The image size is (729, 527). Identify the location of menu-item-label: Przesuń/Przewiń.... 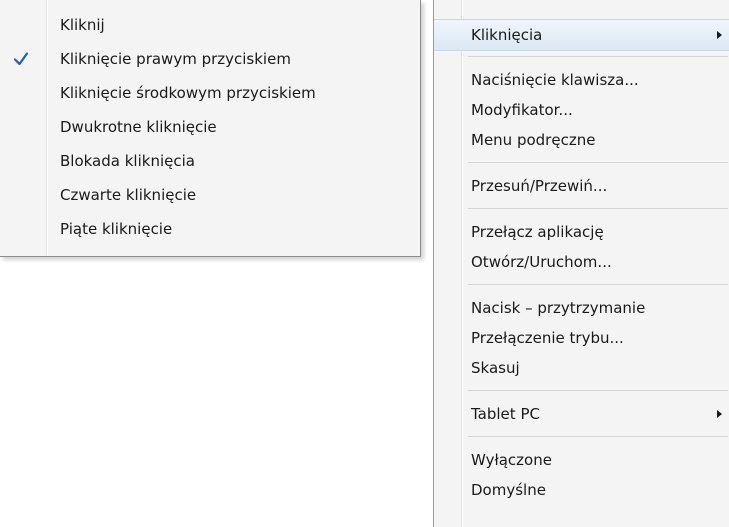
(539, 186).